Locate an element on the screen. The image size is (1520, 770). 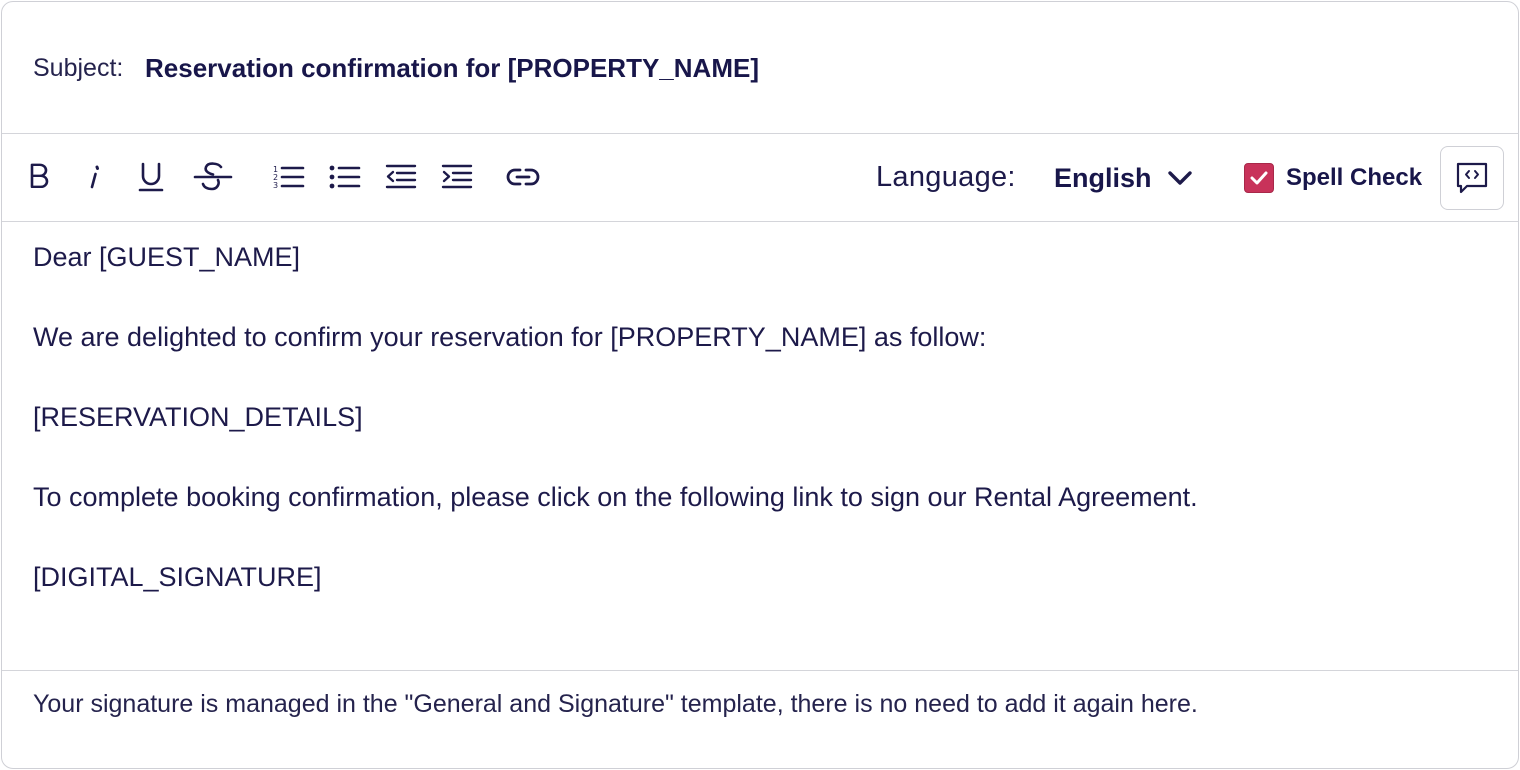
bold-icon is located at coordinates (39, 176).